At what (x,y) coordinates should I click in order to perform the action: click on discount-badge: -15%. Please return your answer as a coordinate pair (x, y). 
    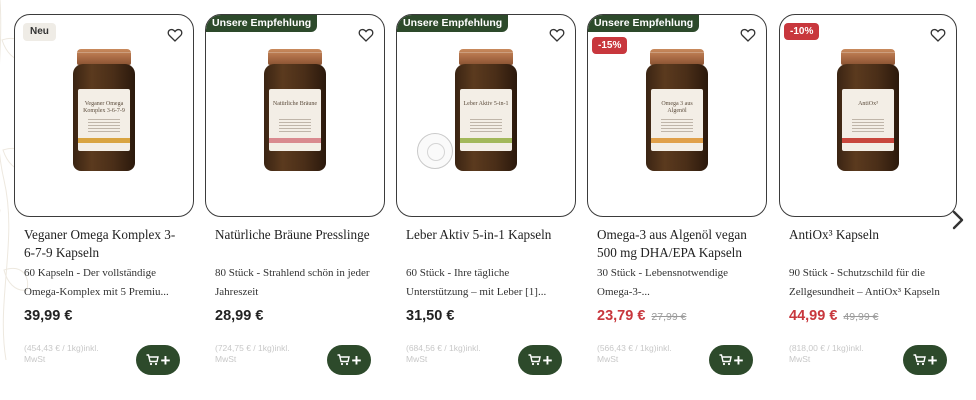
    Looking at the image, I should click on (610, 45).